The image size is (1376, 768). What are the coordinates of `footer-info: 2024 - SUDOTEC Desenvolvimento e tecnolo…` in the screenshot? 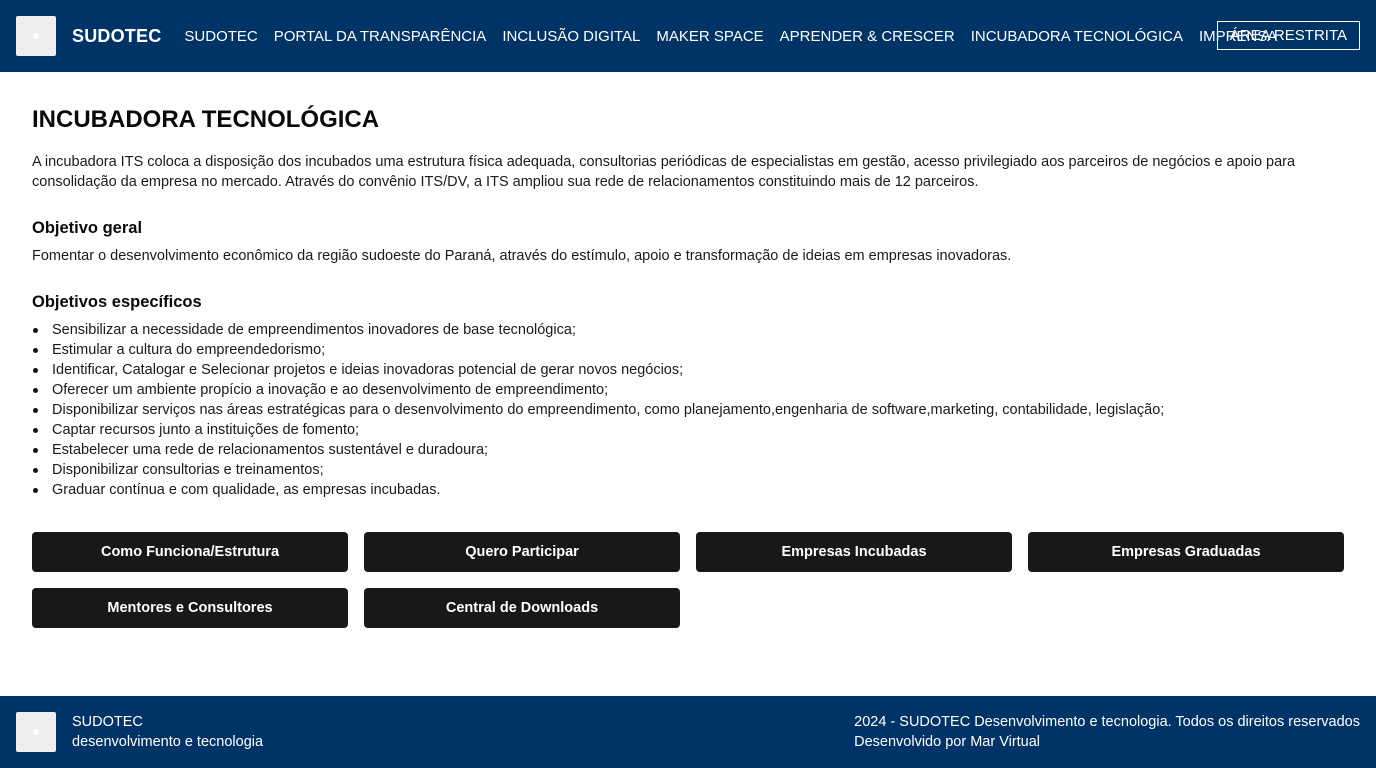 It's located at (1107, 732).